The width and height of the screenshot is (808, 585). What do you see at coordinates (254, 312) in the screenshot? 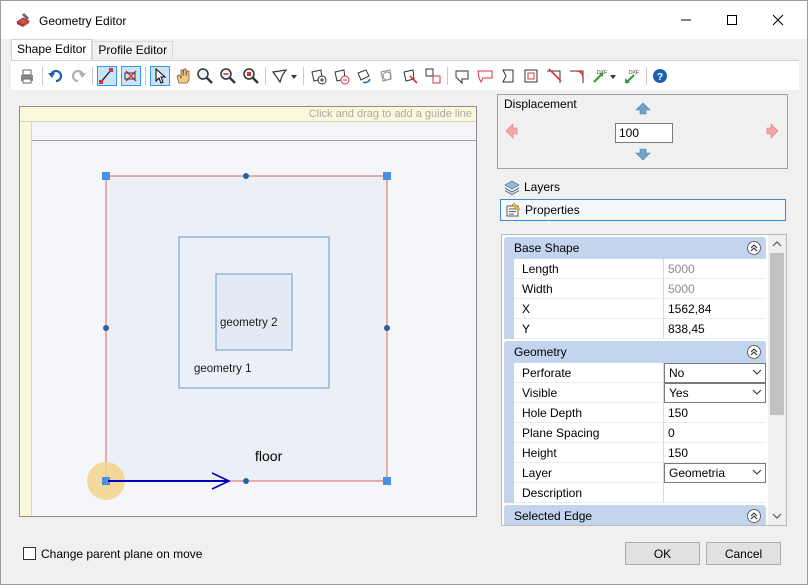
I see `geometry-2-shape` at bounding box center [254, 312].